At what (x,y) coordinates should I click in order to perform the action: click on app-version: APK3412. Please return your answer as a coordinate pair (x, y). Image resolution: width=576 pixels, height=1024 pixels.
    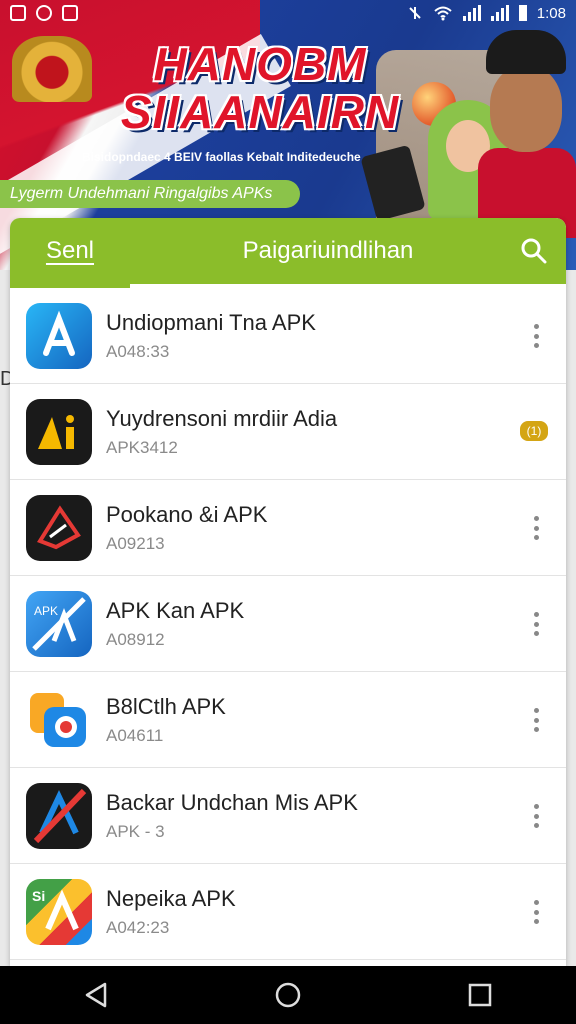
    Looking at the image, I should click on (142, 447).